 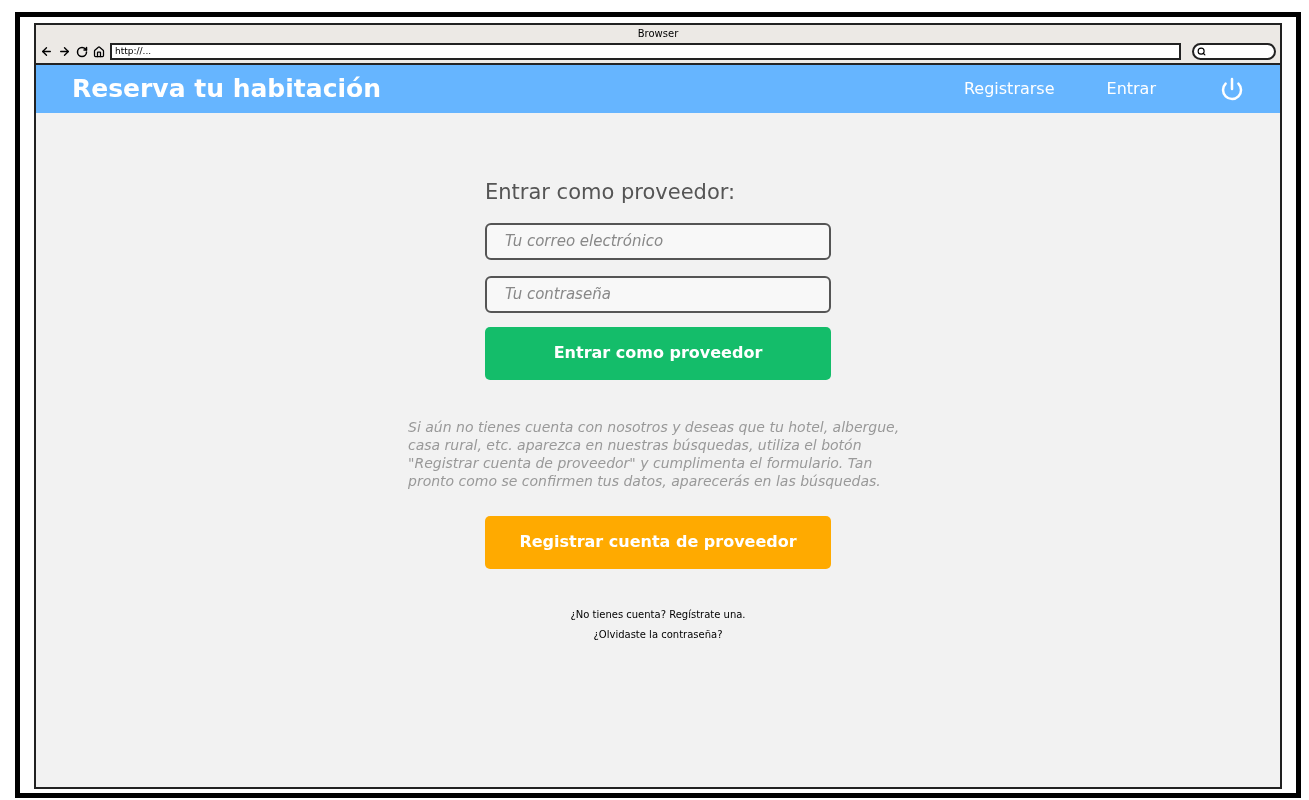 I want to click on brand-title: Reserva tu habitación, so click(x=226, y=89).